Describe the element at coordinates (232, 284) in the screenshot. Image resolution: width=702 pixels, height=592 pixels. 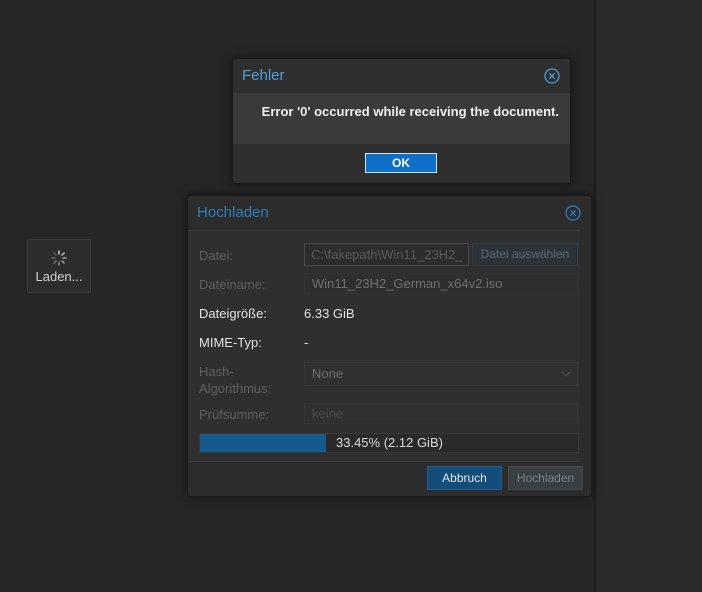
I see `filename-label: Dateiname:` at that location.